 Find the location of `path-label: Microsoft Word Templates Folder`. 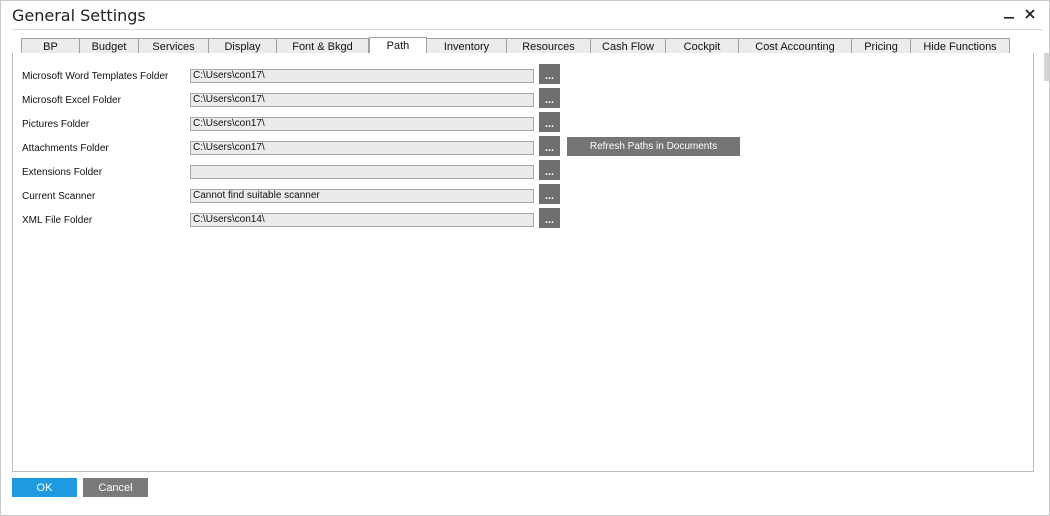

path-label: Microsoft Word Templates Folder is located at coordinates (95, 76).